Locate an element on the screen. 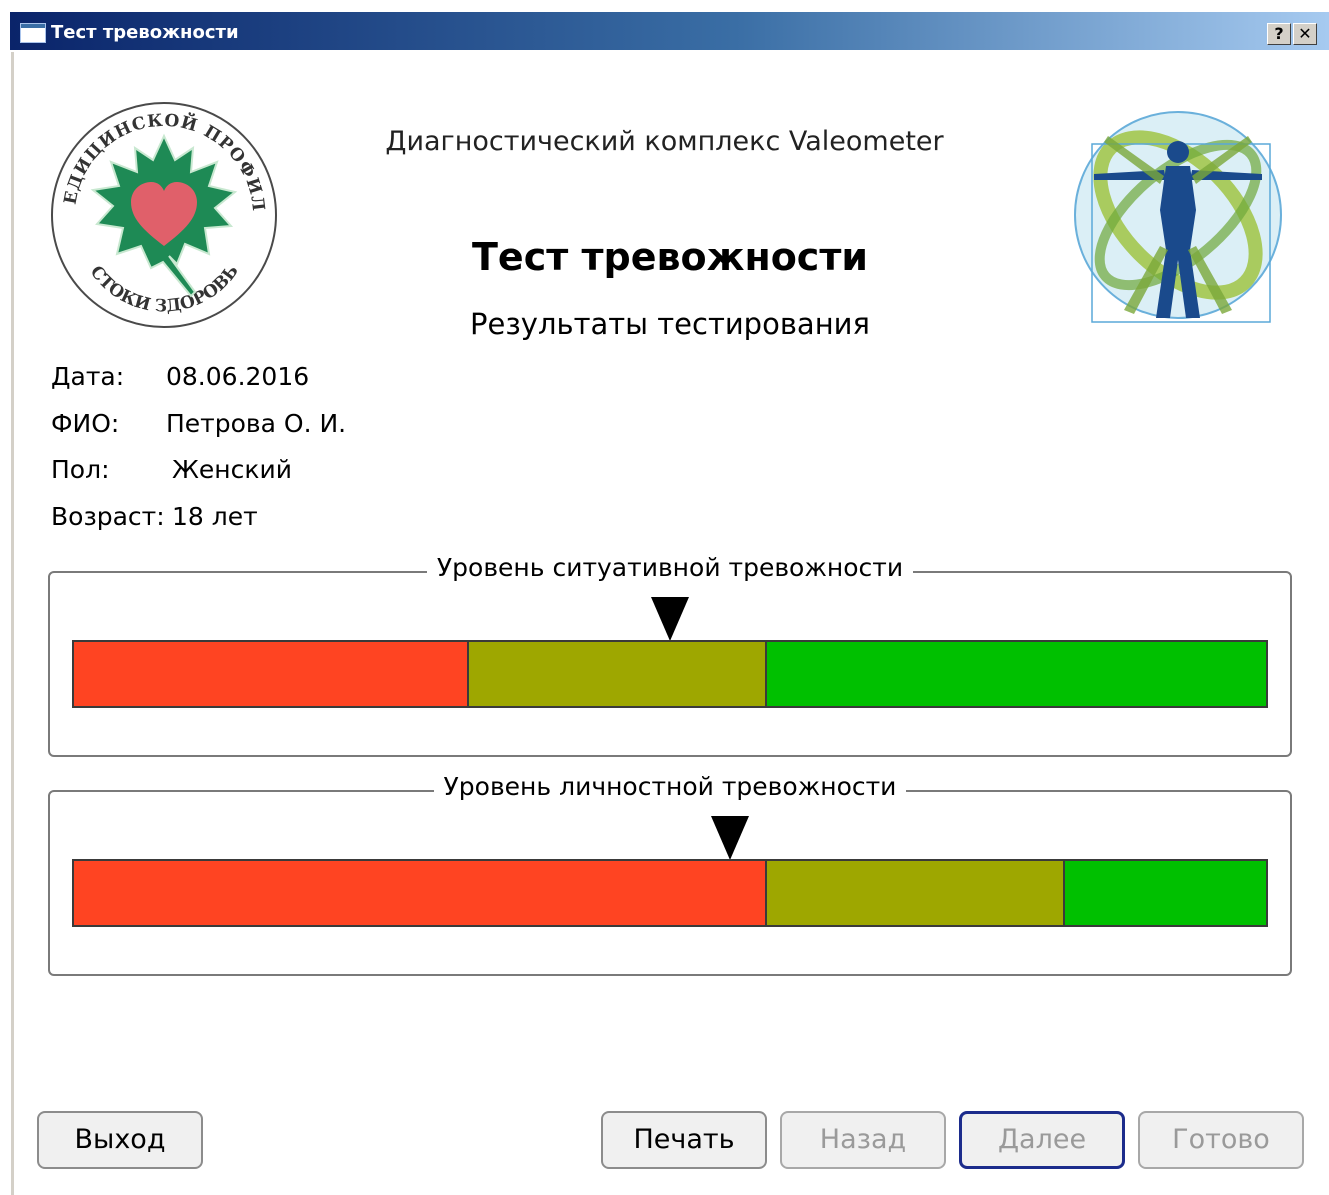  close-button: ✕ is located at coordinates (1305, 34).